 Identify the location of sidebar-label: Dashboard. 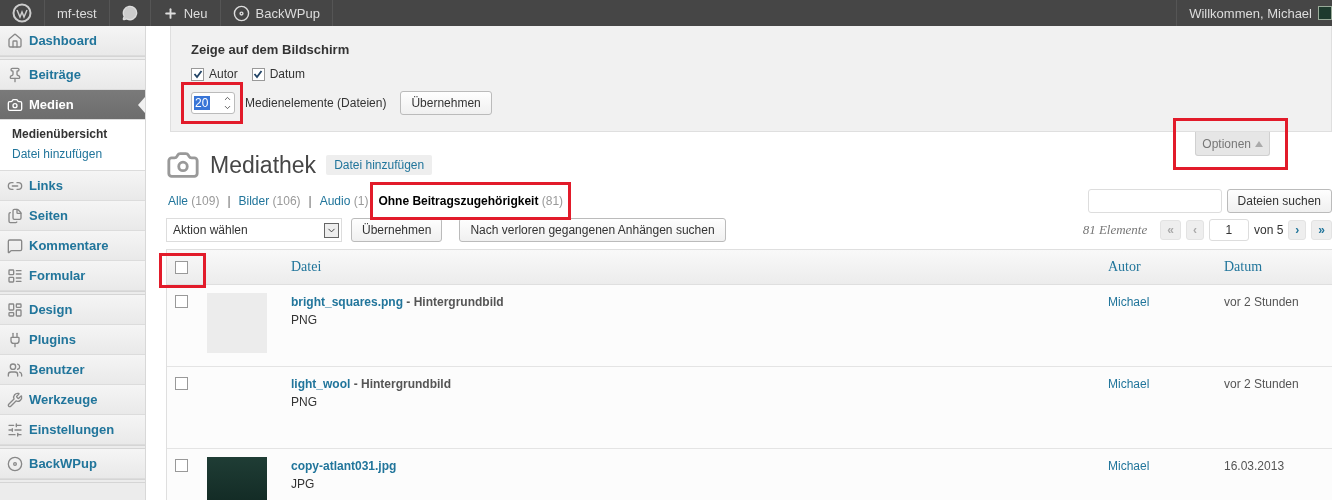
(63, 40).